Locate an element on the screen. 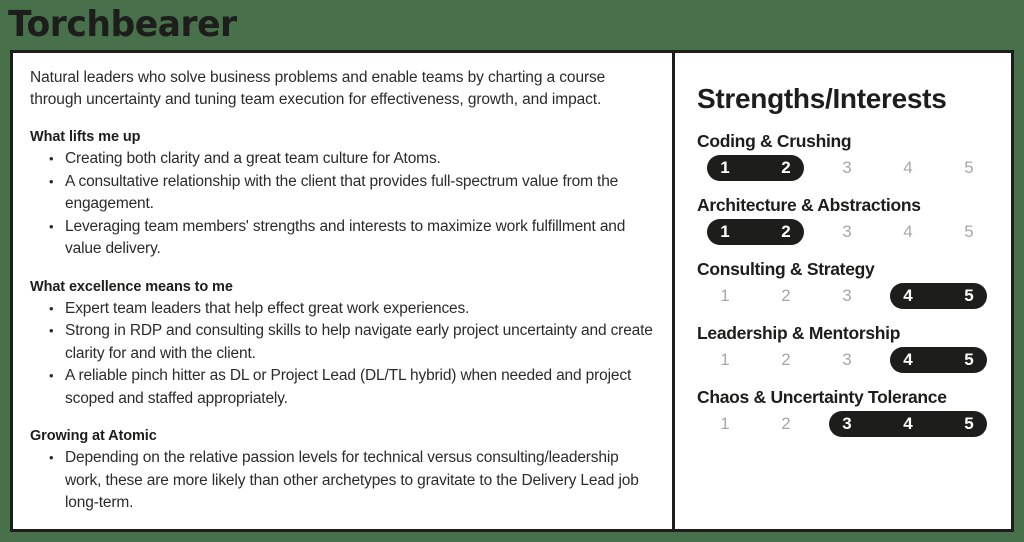 This screenshot has width=1024, height=542. page-title: Torchbearer is located at coordinates (122, 24).